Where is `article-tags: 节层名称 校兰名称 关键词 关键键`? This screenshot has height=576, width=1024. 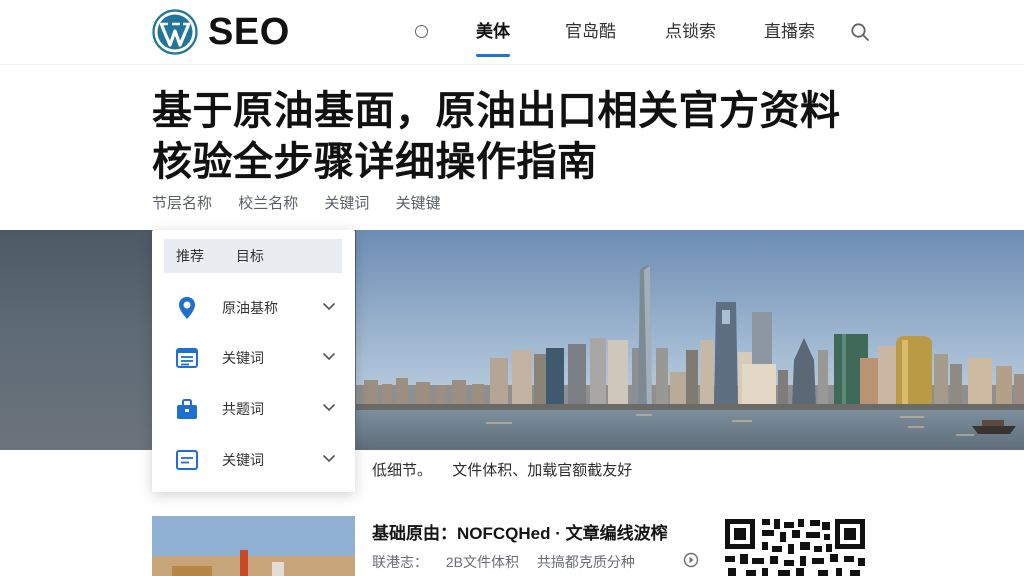 article-tags: 节层名称 校兰名称 关键词 关键键 is located at coordinates (307, 202).